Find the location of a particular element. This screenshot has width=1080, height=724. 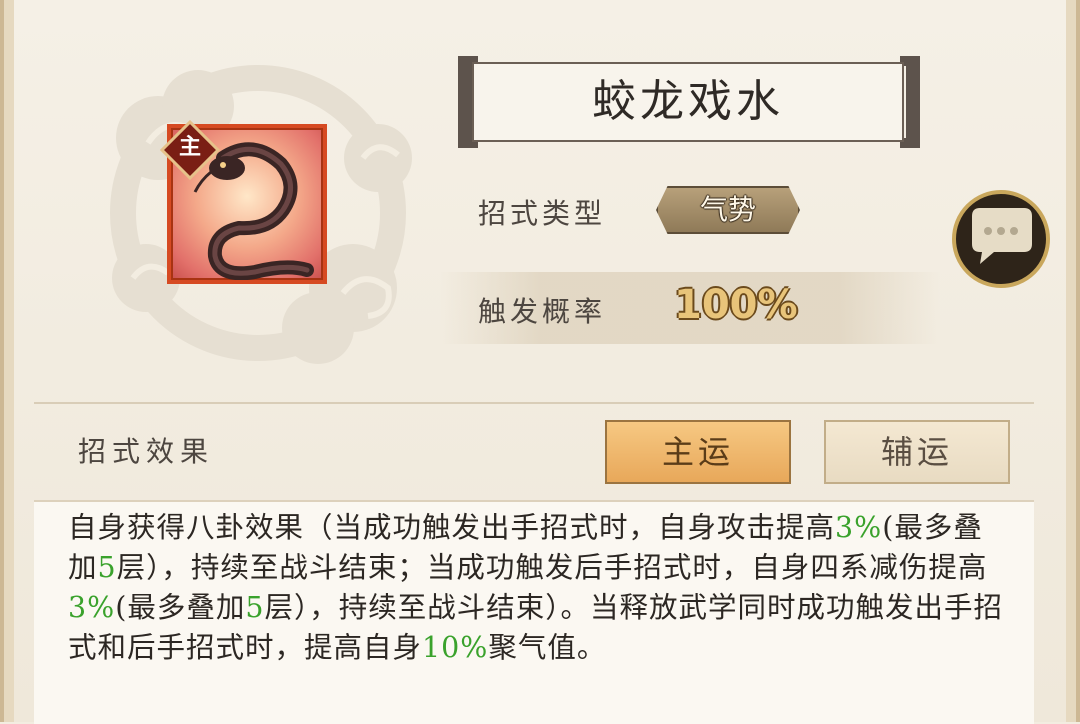

chat-bubble-icon is located at coordinates (1002, 236).